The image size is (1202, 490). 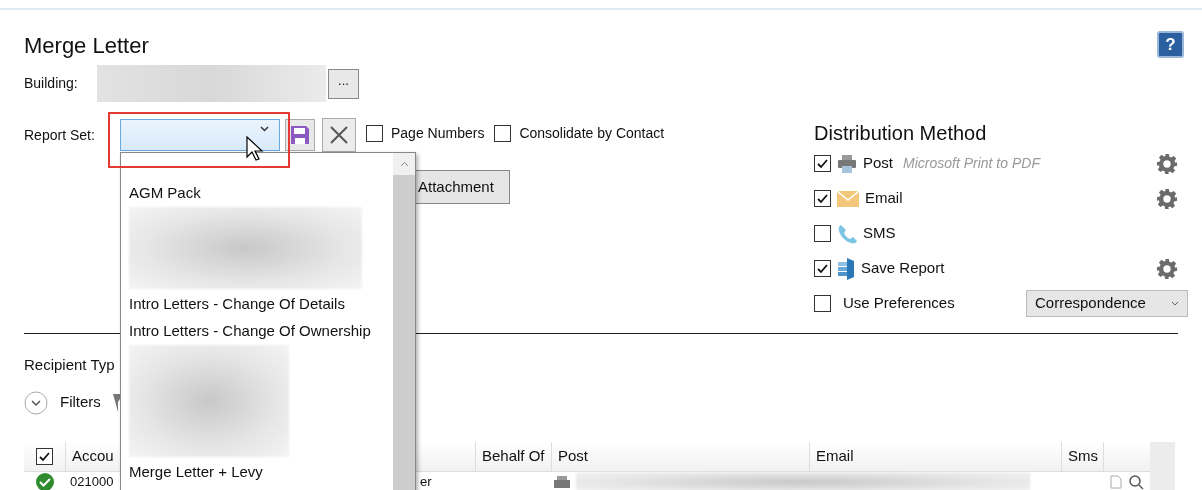 I want to click on method-label: Post, so click(x=878, y=163).